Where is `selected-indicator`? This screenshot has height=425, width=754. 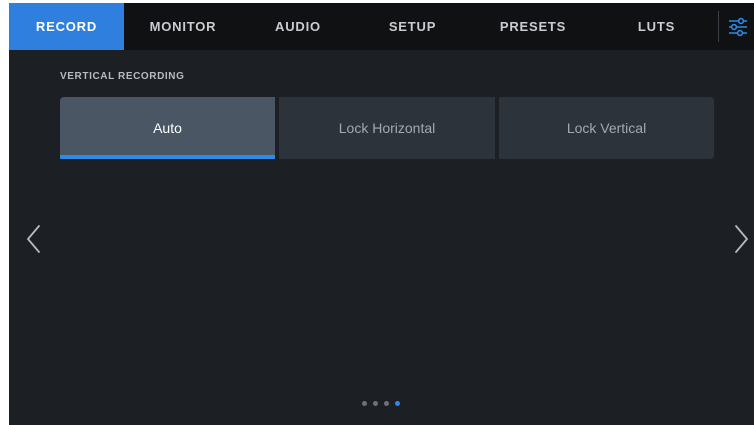
selected-indicator is located at coordinates (167, 157).